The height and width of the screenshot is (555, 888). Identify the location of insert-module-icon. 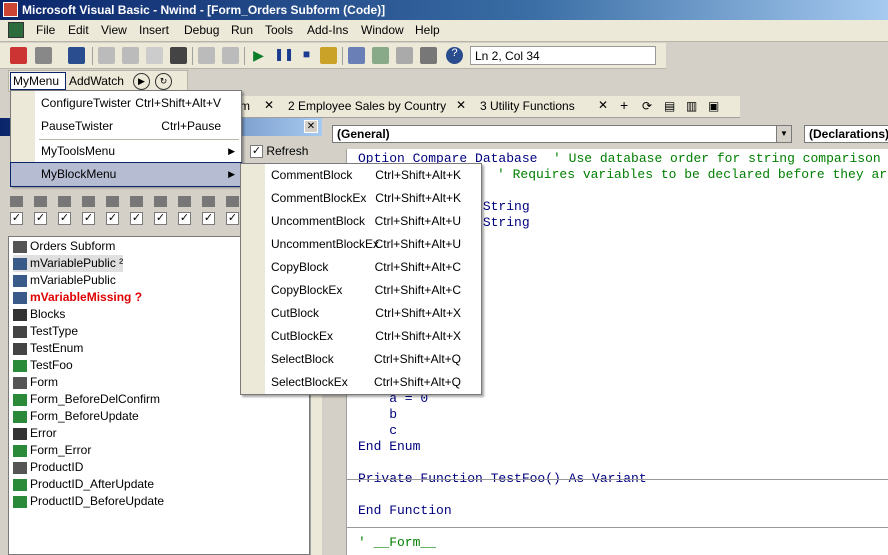
(43, 55).